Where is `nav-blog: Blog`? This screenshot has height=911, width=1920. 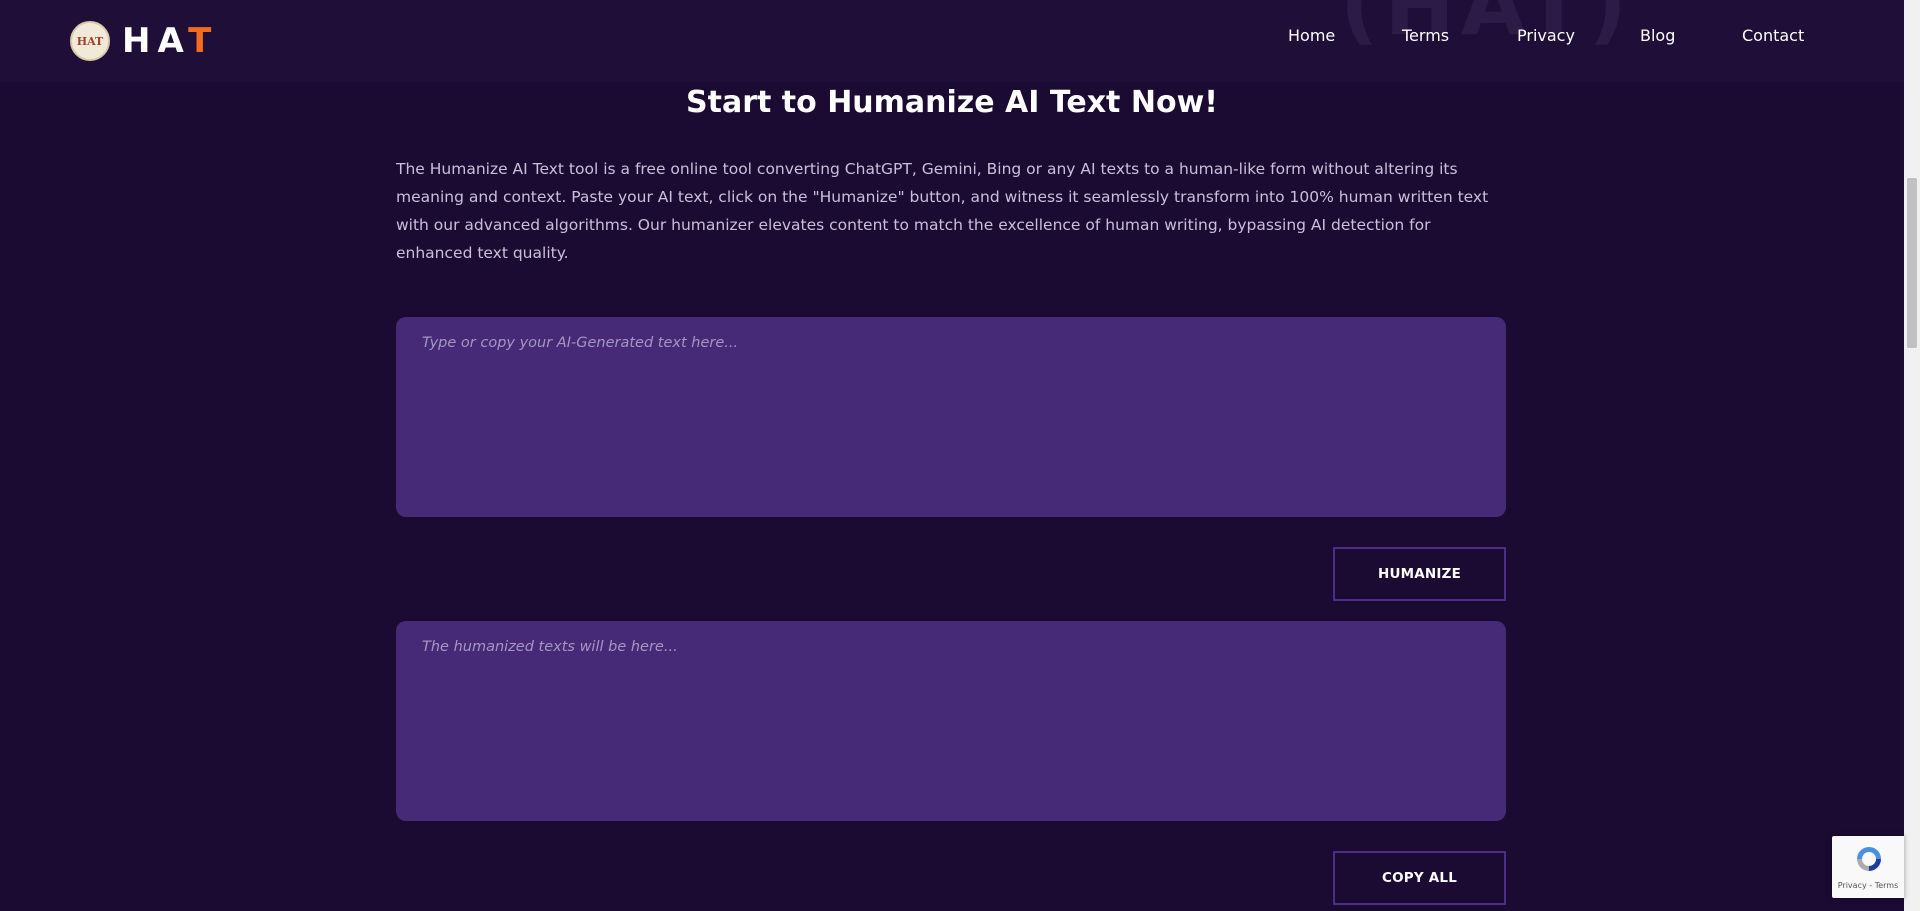 nav-blog: Blog is located at coordinates (1657, 36).